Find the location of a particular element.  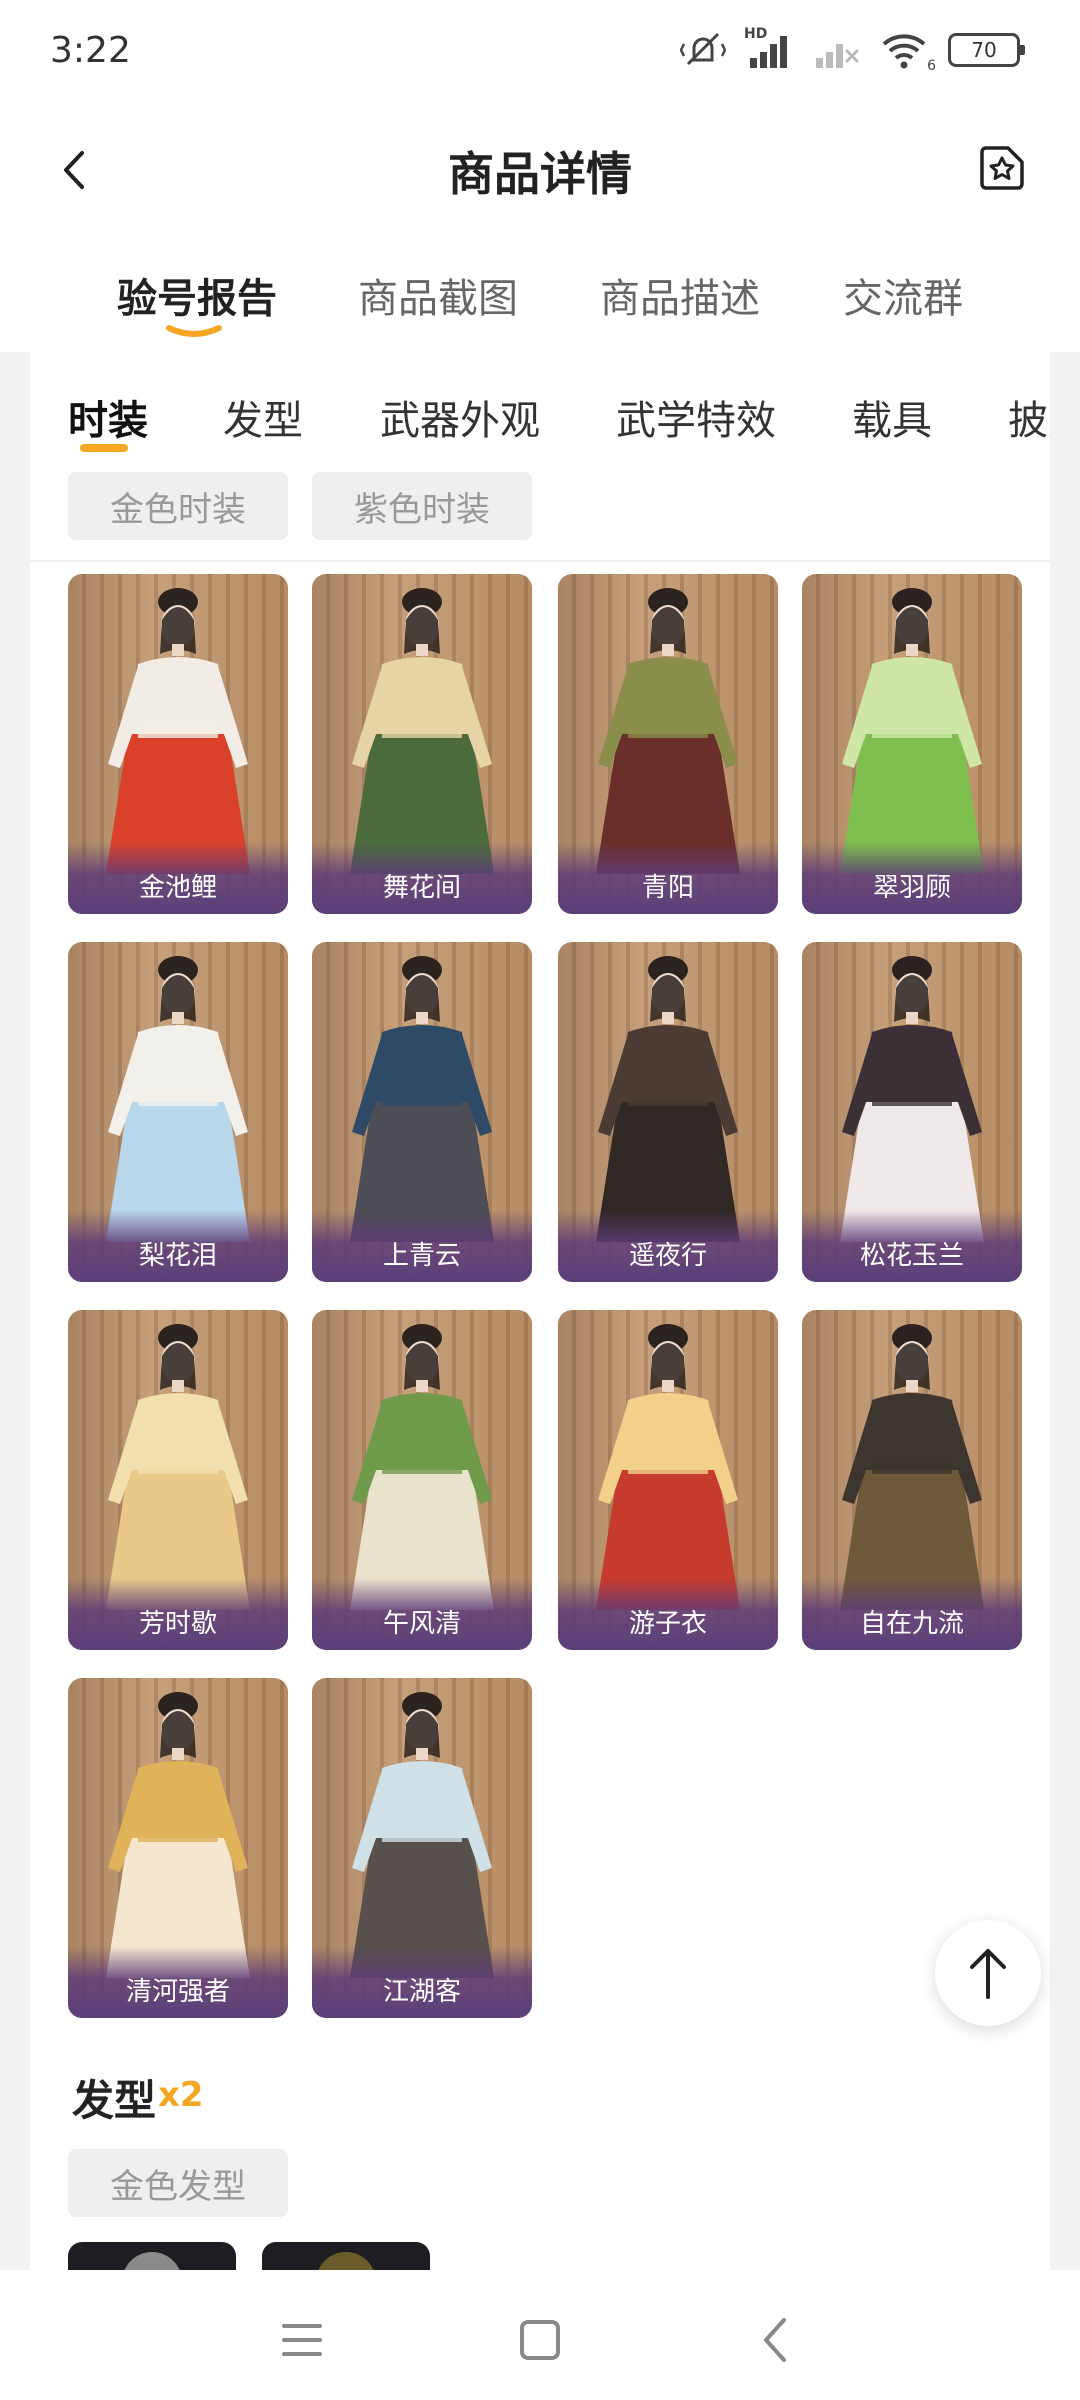

filter-purple-outfits: 紫色时装 is located at coordinates (422, 506).